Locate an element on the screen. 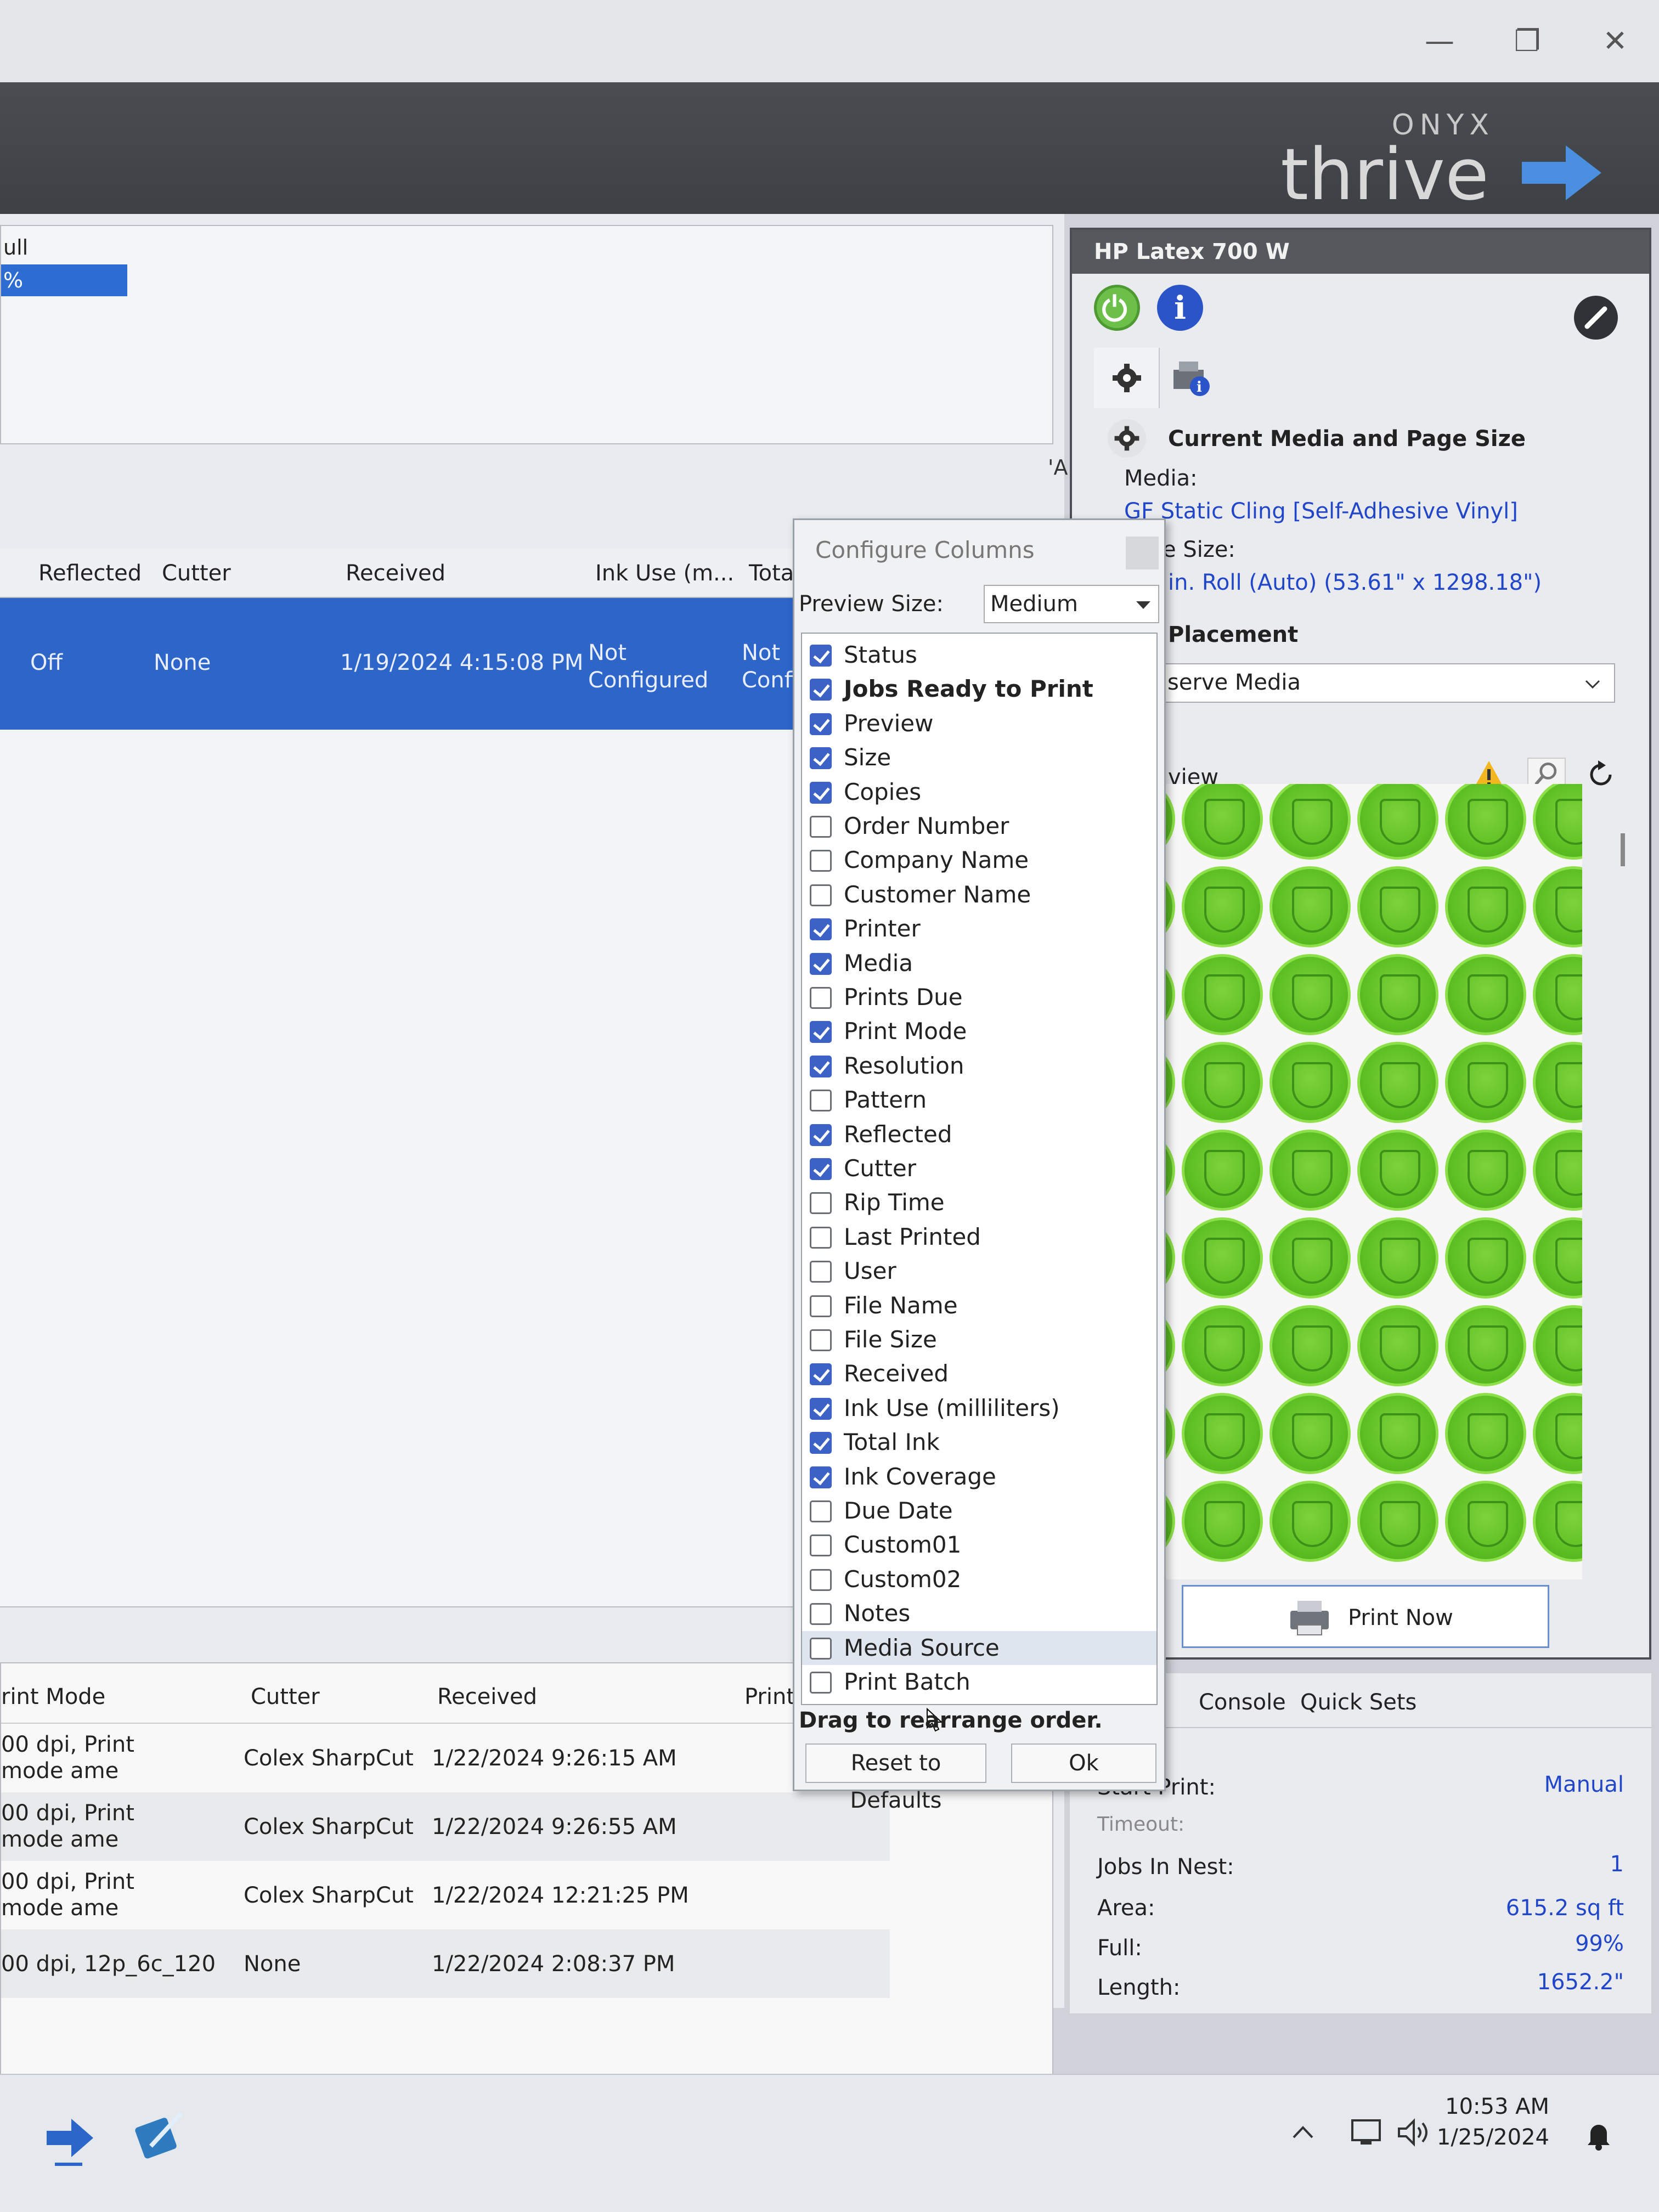  info-icon: i is located at coordinates (1180, 308).